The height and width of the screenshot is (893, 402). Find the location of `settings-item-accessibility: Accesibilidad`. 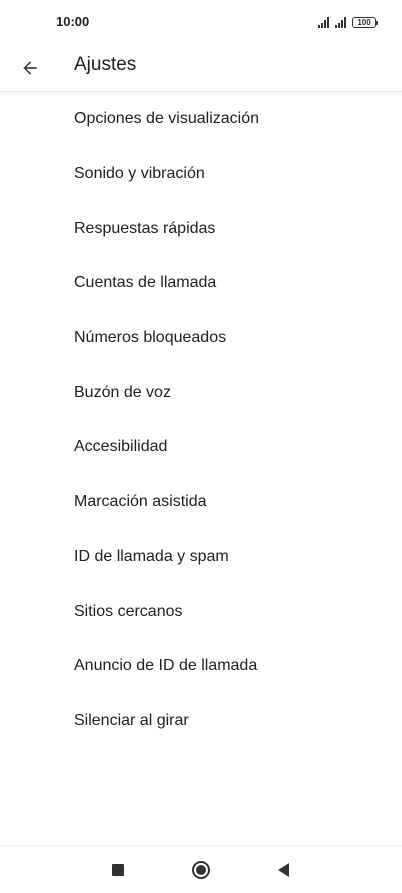

settings-item-accessibility: Accesibilidad is located at coordinates (201, 447).